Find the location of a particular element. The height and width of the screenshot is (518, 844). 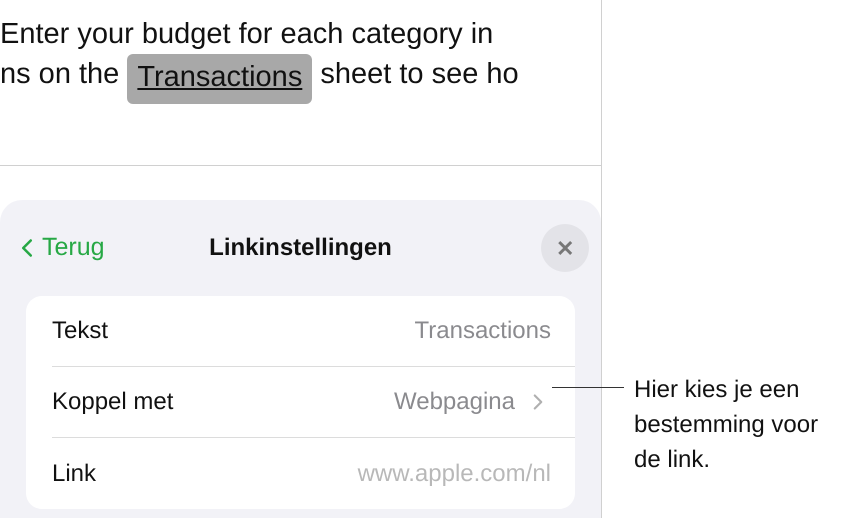

close-button: ✕ is located at coordinates (565, 248).